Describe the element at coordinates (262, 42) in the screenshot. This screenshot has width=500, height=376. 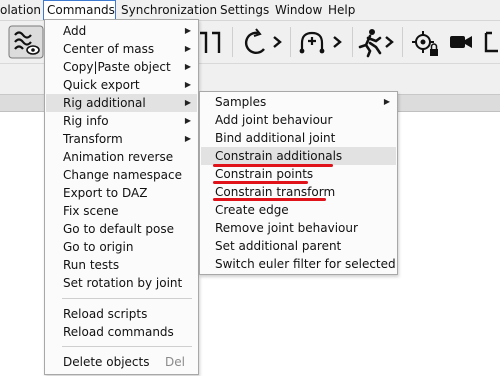
I see `rotate-icon` at that location.